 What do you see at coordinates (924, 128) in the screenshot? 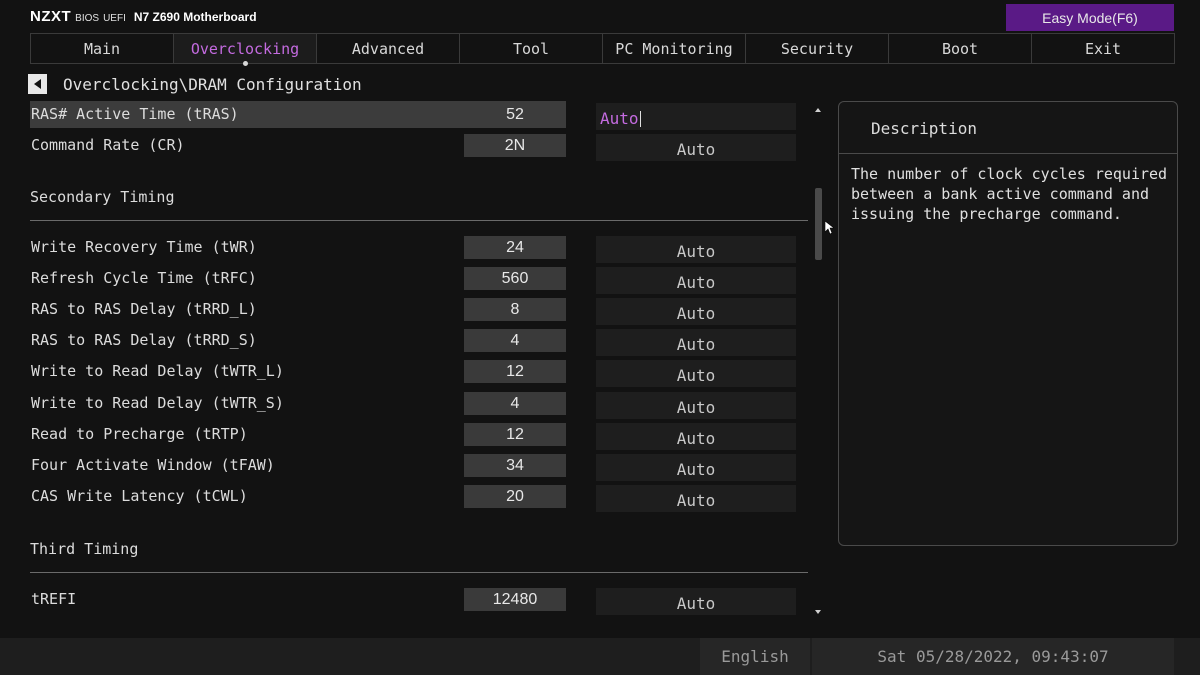
I see `description-title: Description` at bounding box center [924, 128].